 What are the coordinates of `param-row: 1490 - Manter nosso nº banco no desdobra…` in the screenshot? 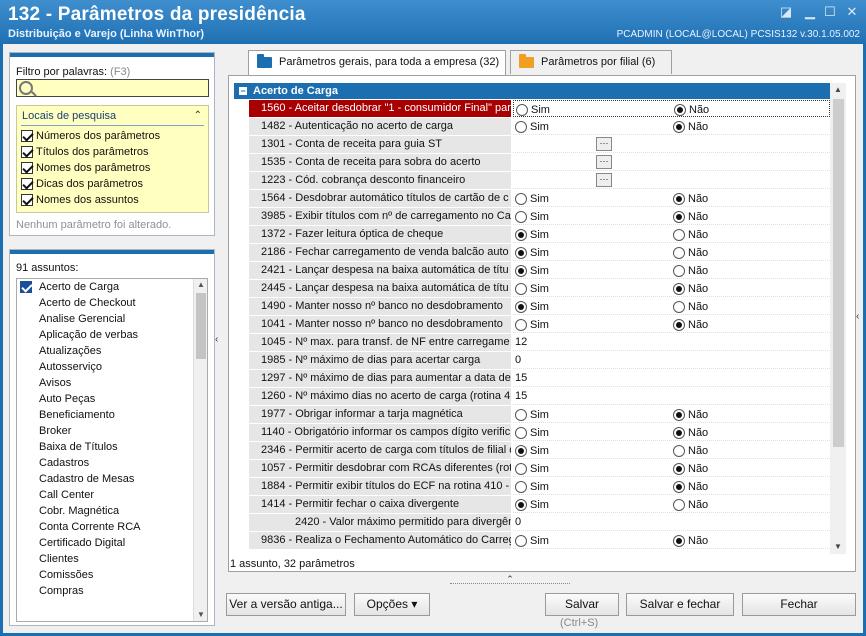 It's located at (532, 307).